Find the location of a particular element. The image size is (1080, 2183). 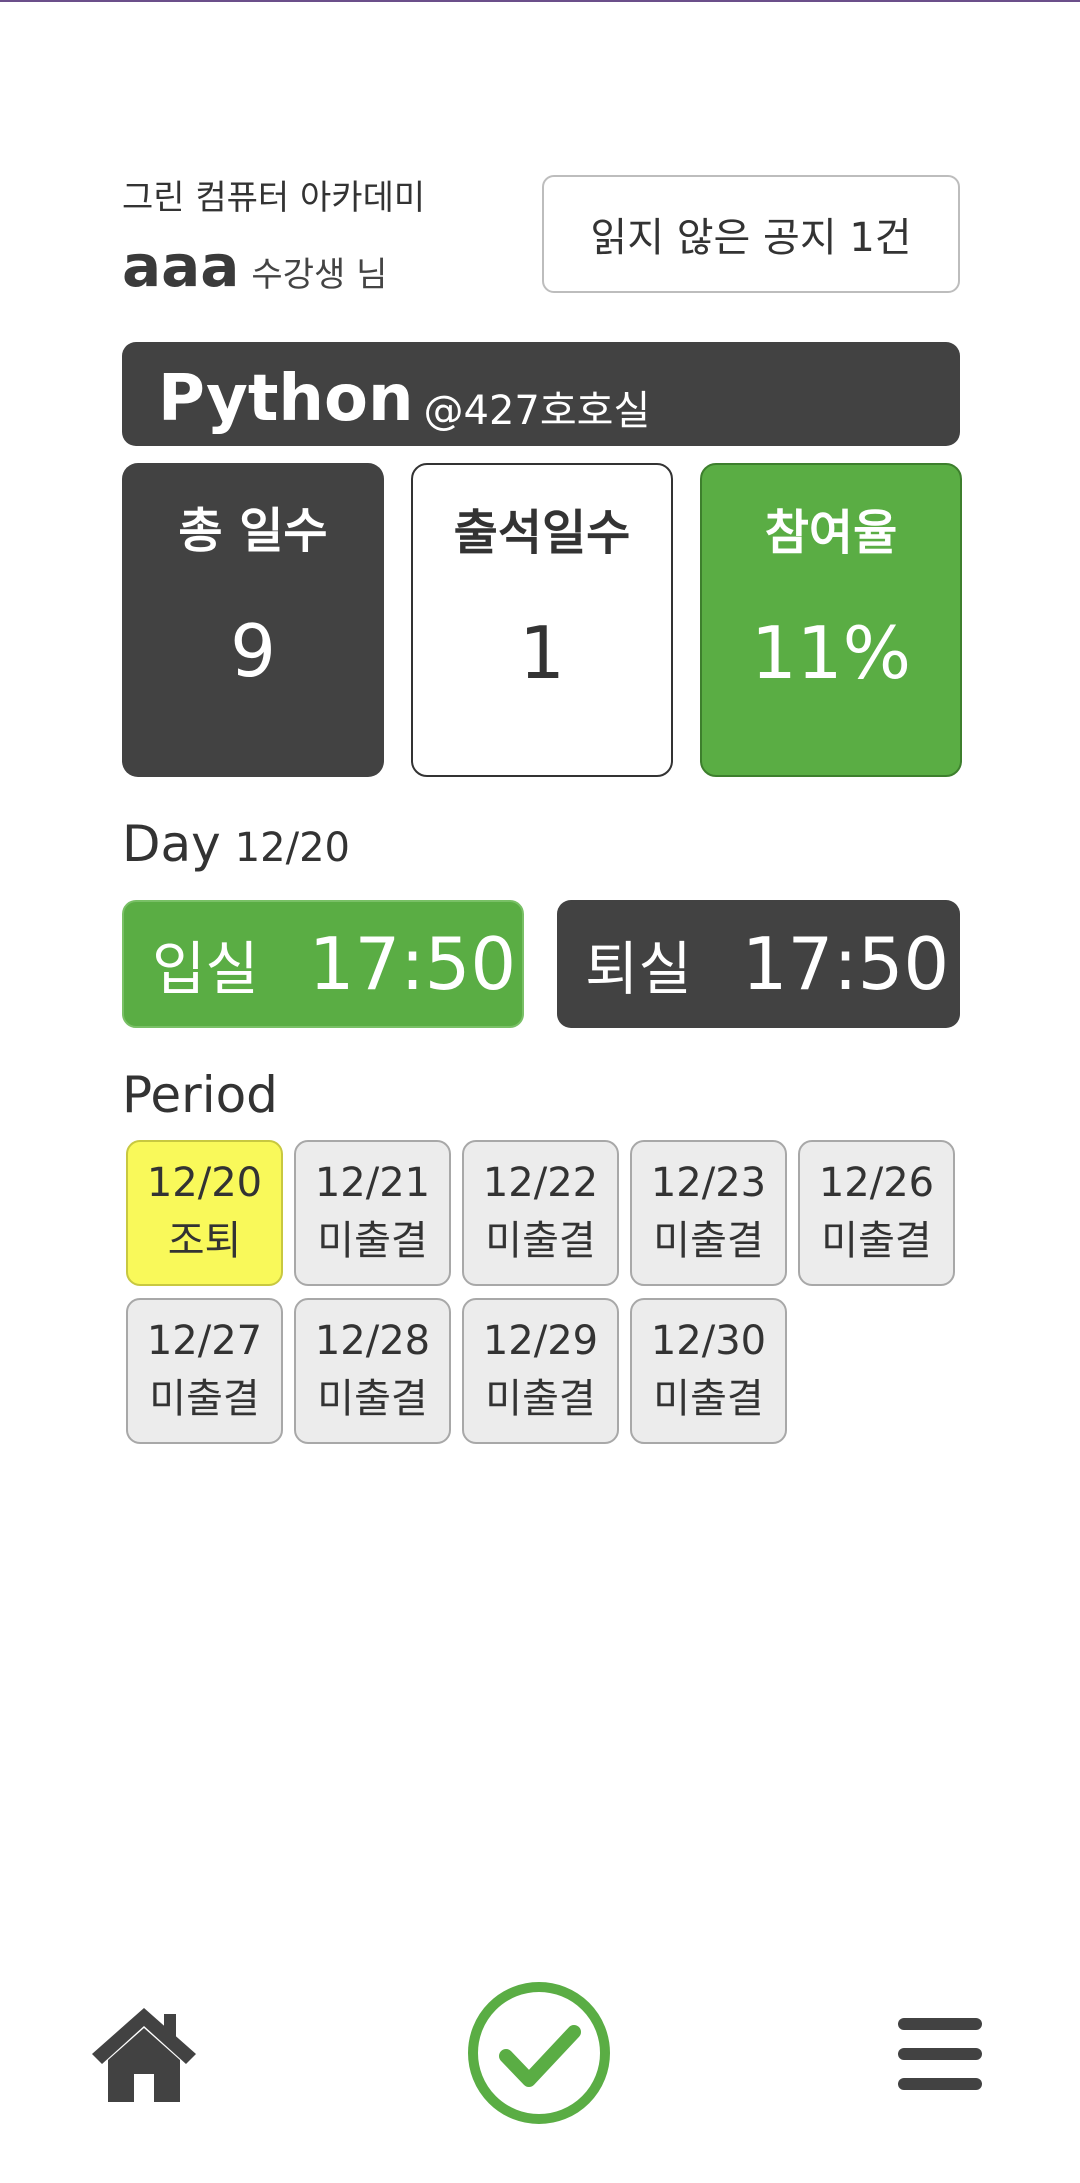

period-date: 12/20 is located at coordinates (204, 1183).